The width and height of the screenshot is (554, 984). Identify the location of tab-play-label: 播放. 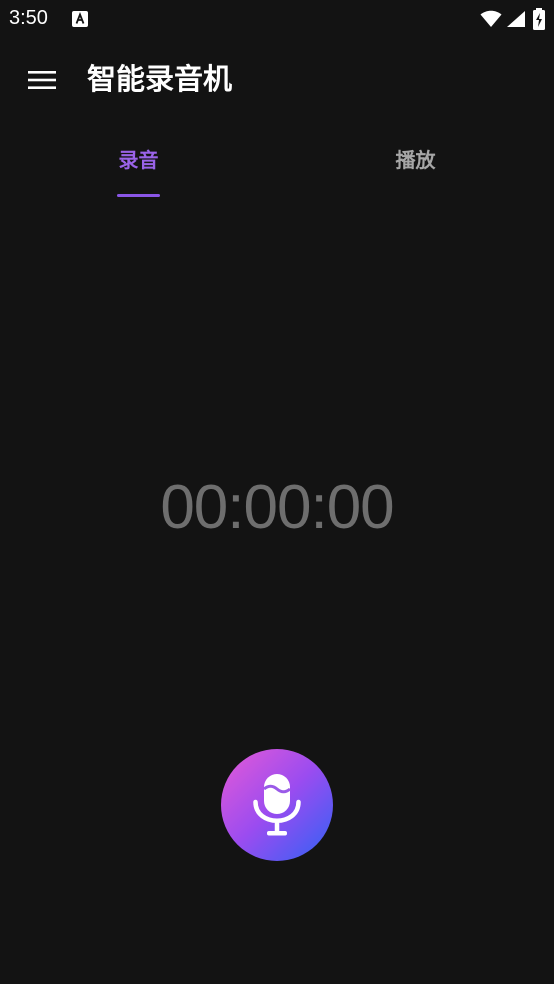
(415, 160).